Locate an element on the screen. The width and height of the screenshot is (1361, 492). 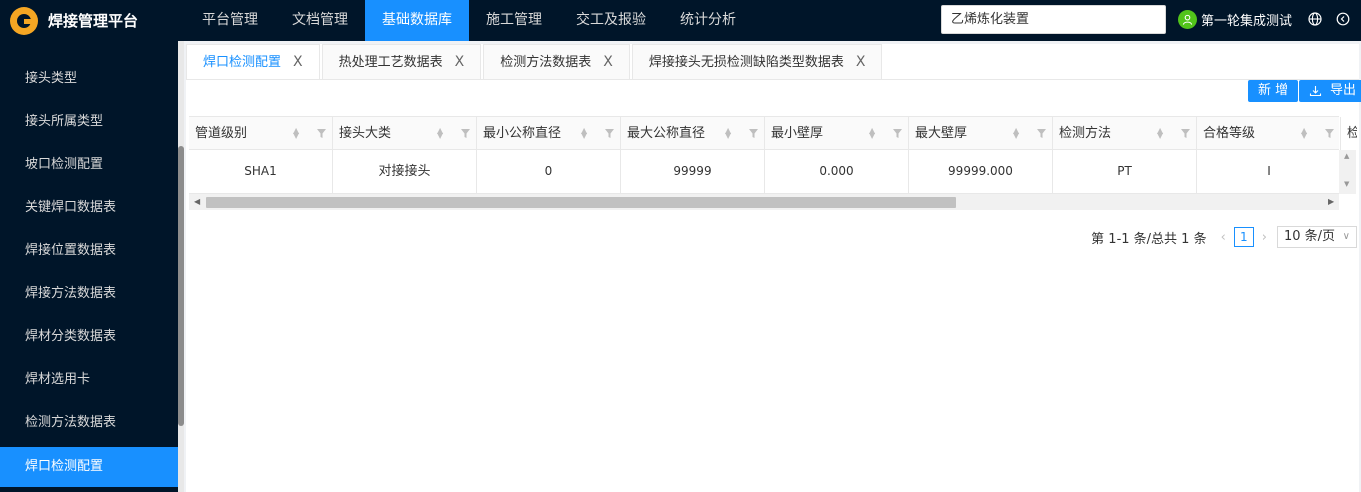
user-avatar-icon is located at coordinates (1187, 19).